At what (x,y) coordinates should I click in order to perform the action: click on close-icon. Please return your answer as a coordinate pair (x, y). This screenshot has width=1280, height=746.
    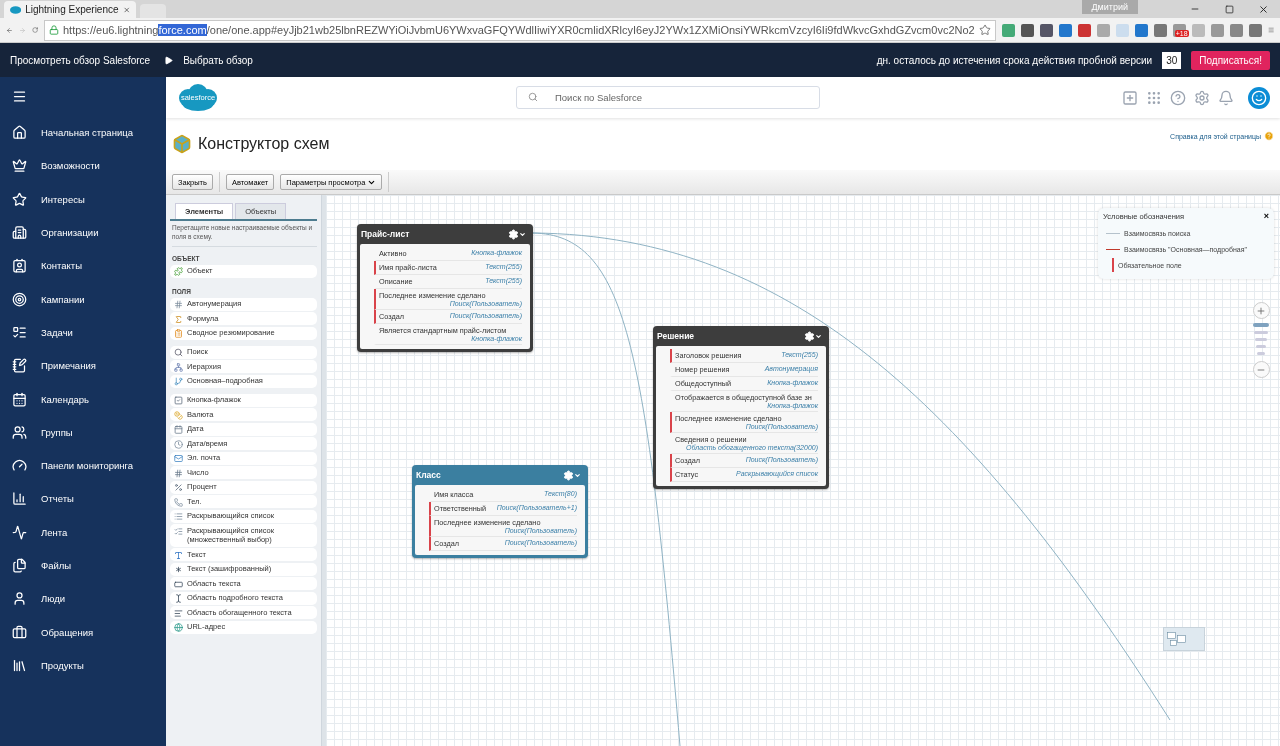
    Looking at the image, I should click on (1263, 9).